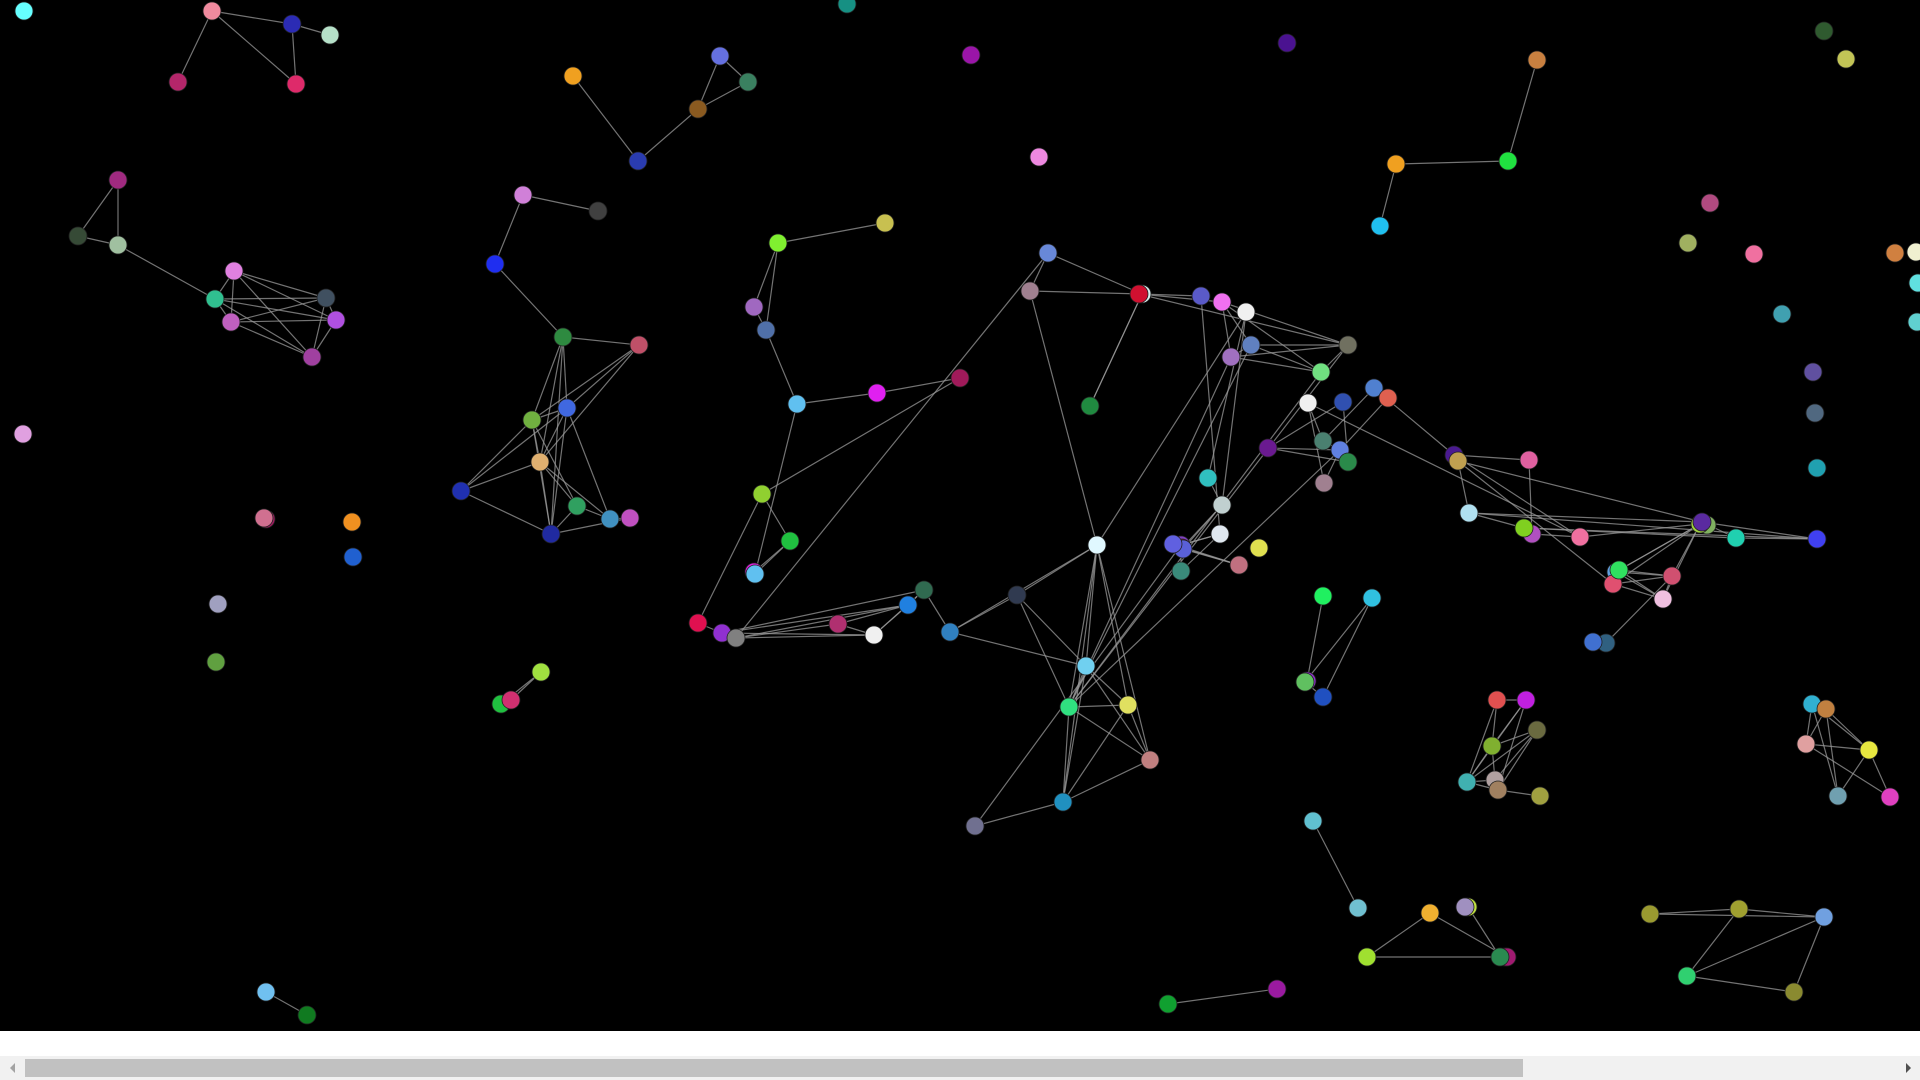 The height and width of the screenshot is (1080, 1920). I want to click on horizontal-scrollbar, so click(960, 1068).